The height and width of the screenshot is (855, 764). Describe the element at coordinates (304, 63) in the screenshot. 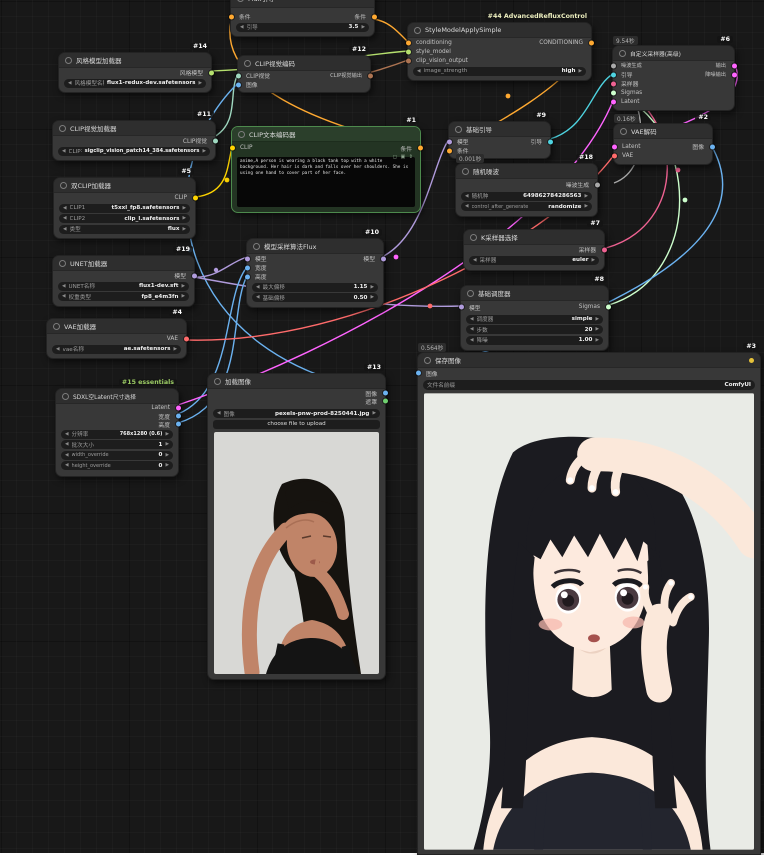

I see `node-header: CLIP视觉编码` at that location.